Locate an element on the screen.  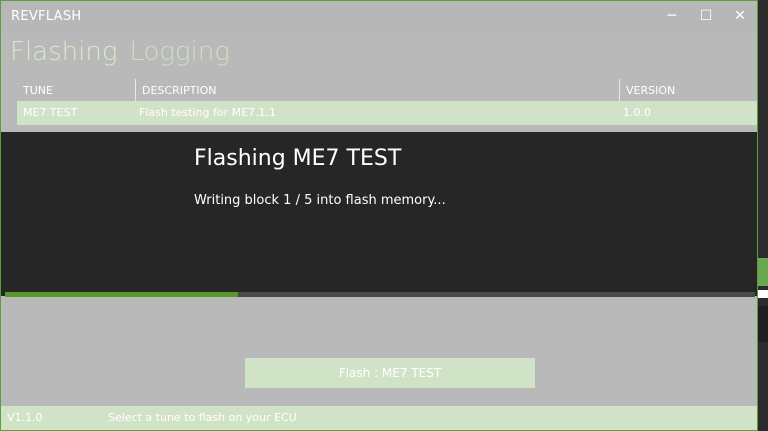
cell-tune: ME7 TEST is located at coordinates (50, 112).